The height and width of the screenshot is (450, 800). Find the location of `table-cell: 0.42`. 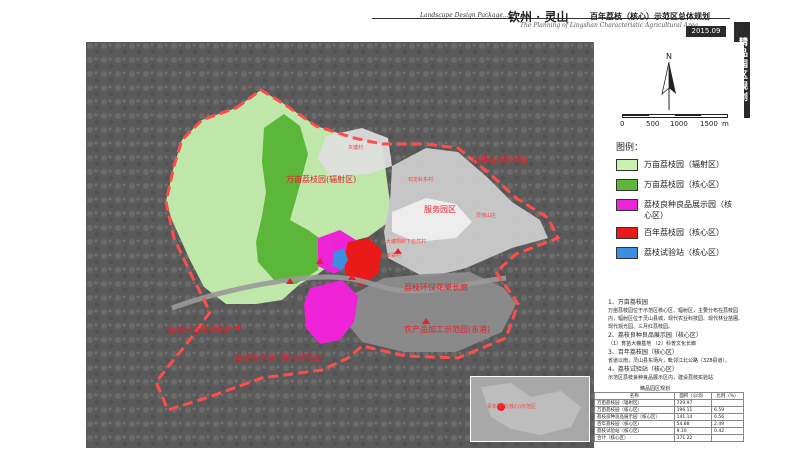

table-cell: 0.42 is located at coordinates (727, 431).